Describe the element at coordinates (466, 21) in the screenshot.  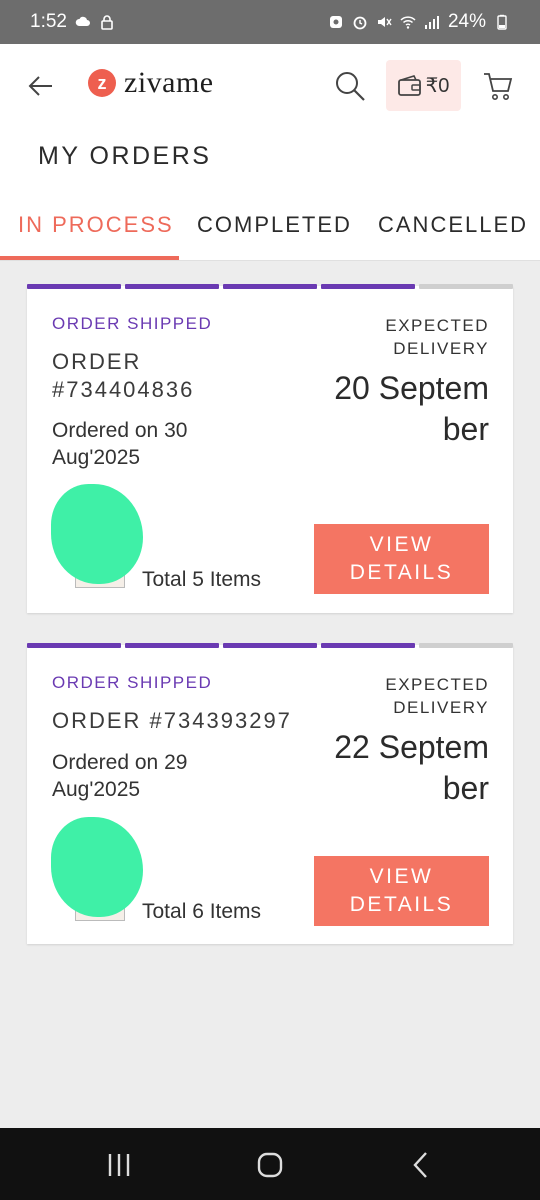
I see `battery-percent: 24%` at that location.